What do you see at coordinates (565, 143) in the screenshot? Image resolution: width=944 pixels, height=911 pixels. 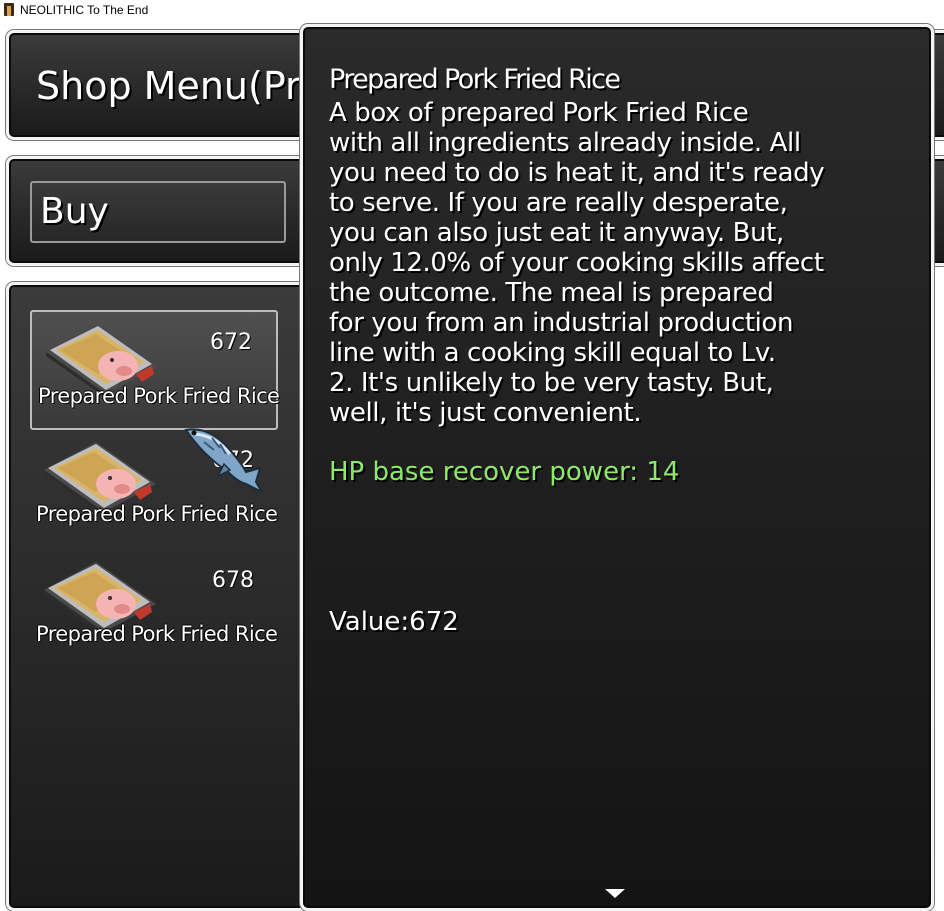 I see `description-line: with all ingredients already inside. All` at bounding box center [565, 143].